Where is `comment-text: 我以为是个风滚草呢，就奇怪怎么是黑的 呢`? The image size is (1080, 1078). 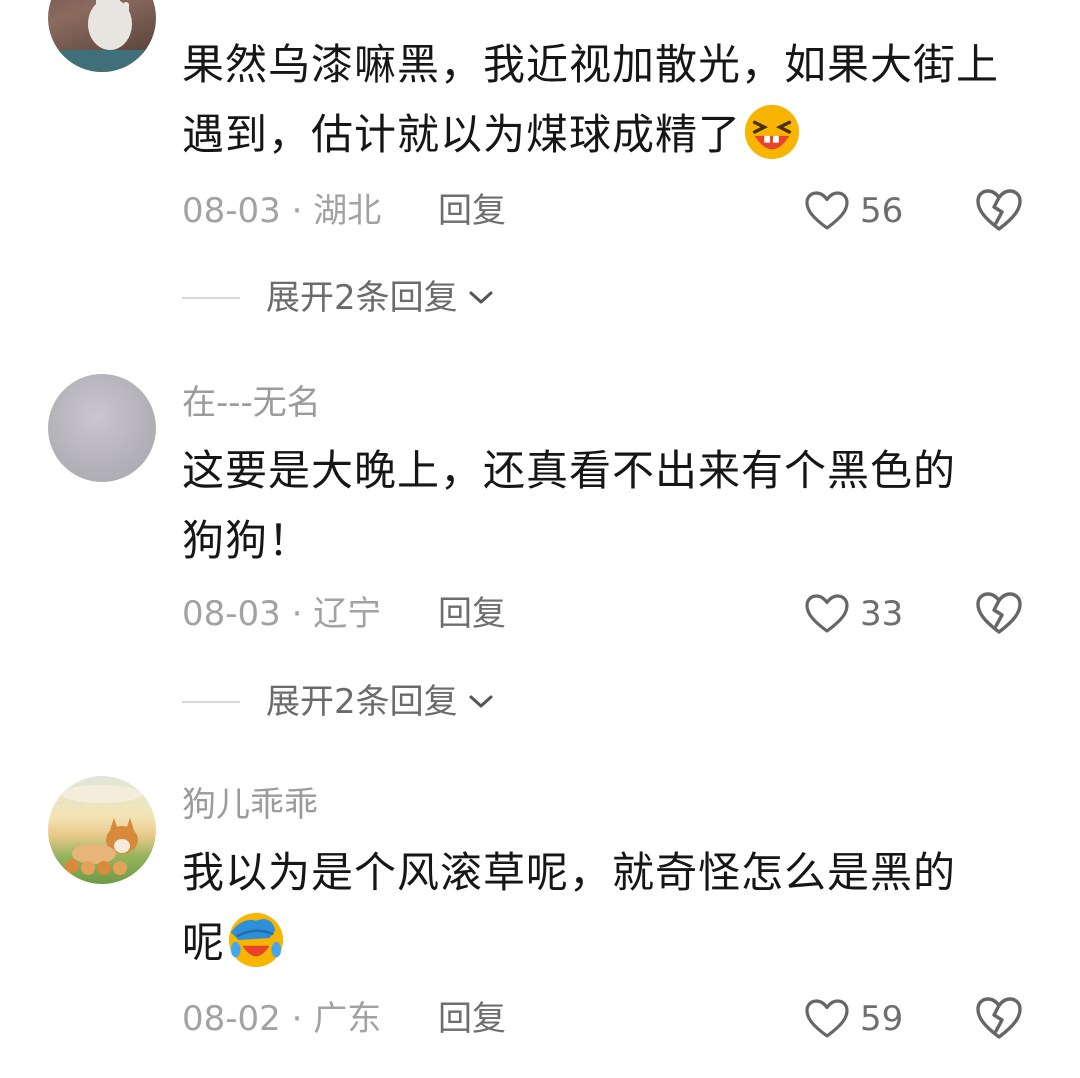
comment-text: 我以为是个风滚草呢，就奇怪怎么是黑的 呢 is located at coordinates (597, 908).